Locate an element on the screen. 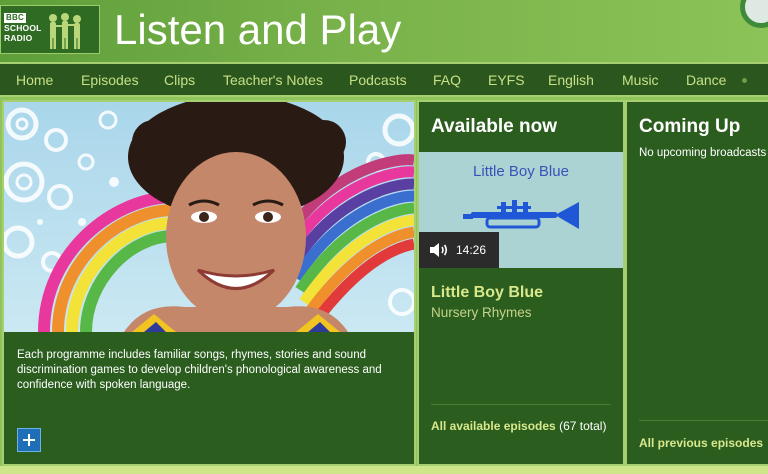 The width and height of the screenshot is (768, 474). bbc-school-radio-logo: BBC SCHOOL RADIO is located at coordinates (50, 29).